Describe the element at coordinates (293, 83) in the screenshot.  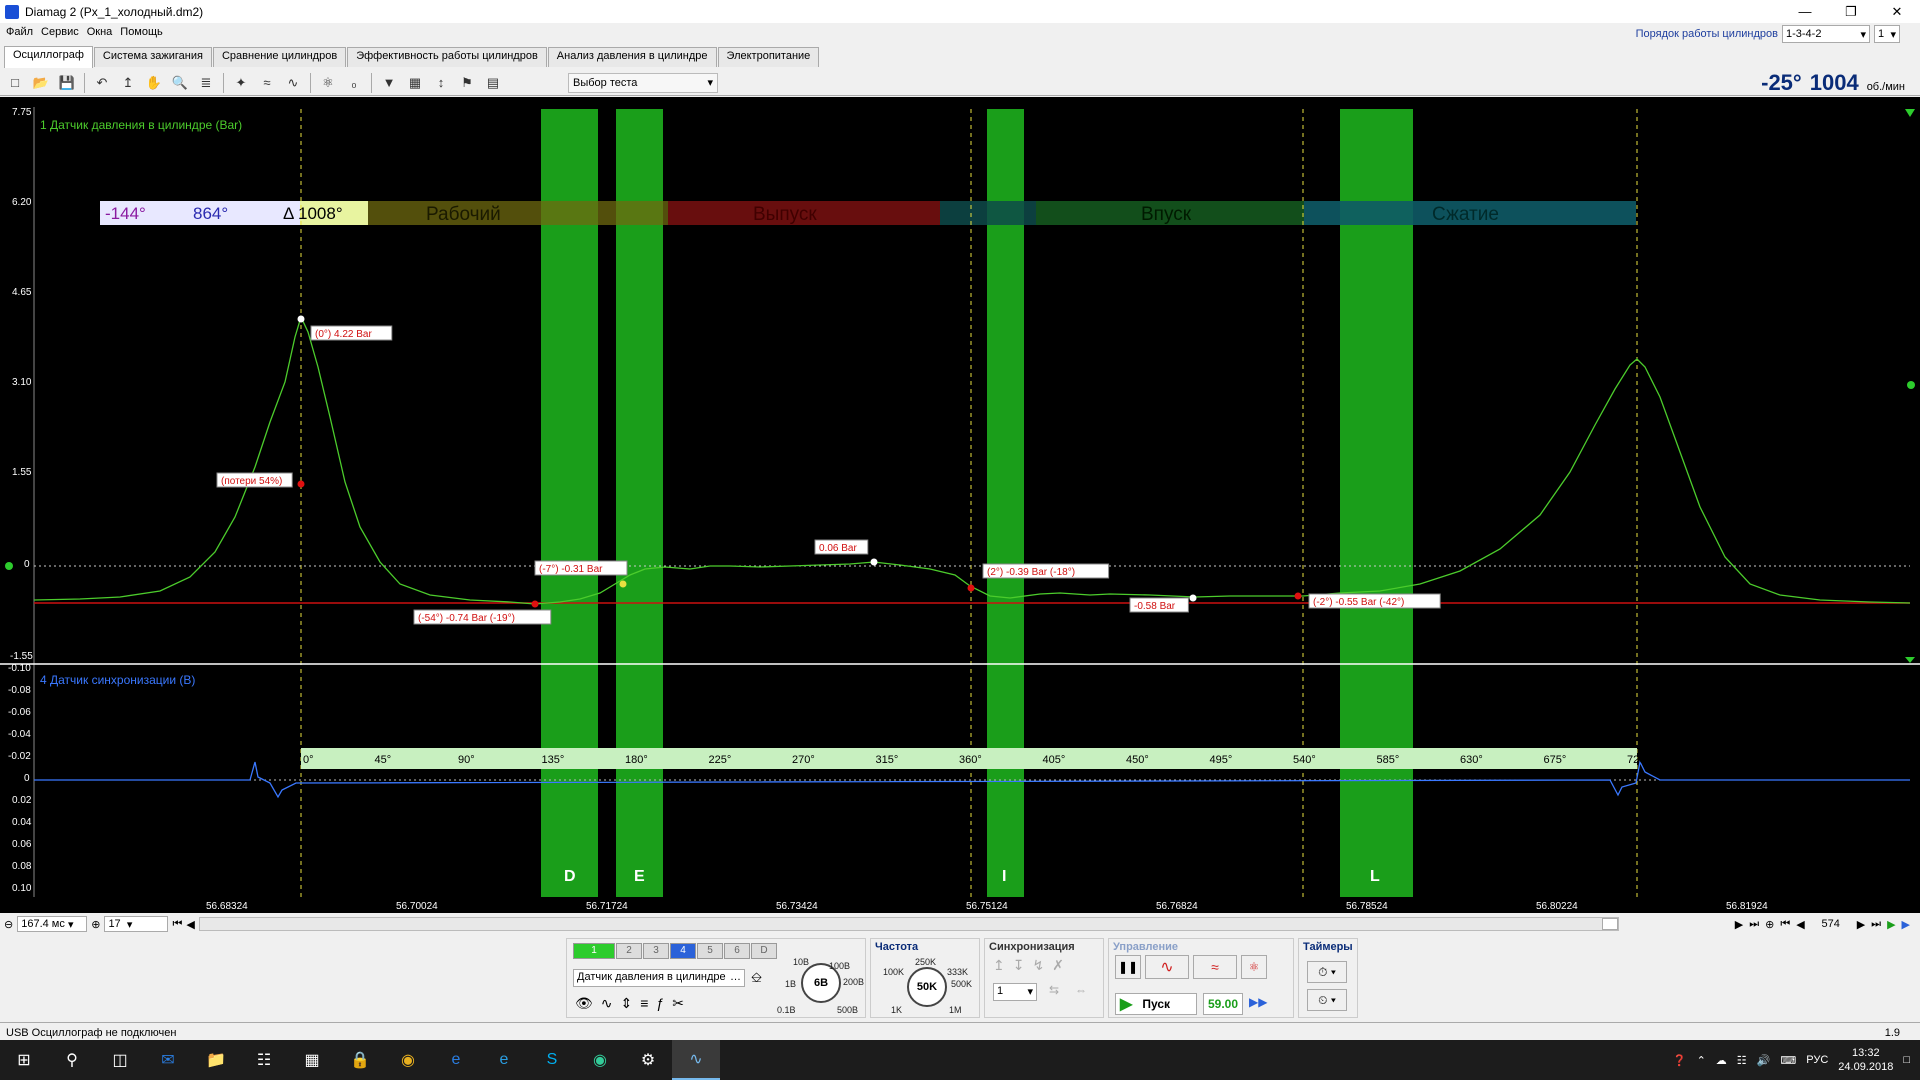
I see `overlay-icon: ∿` at that location.